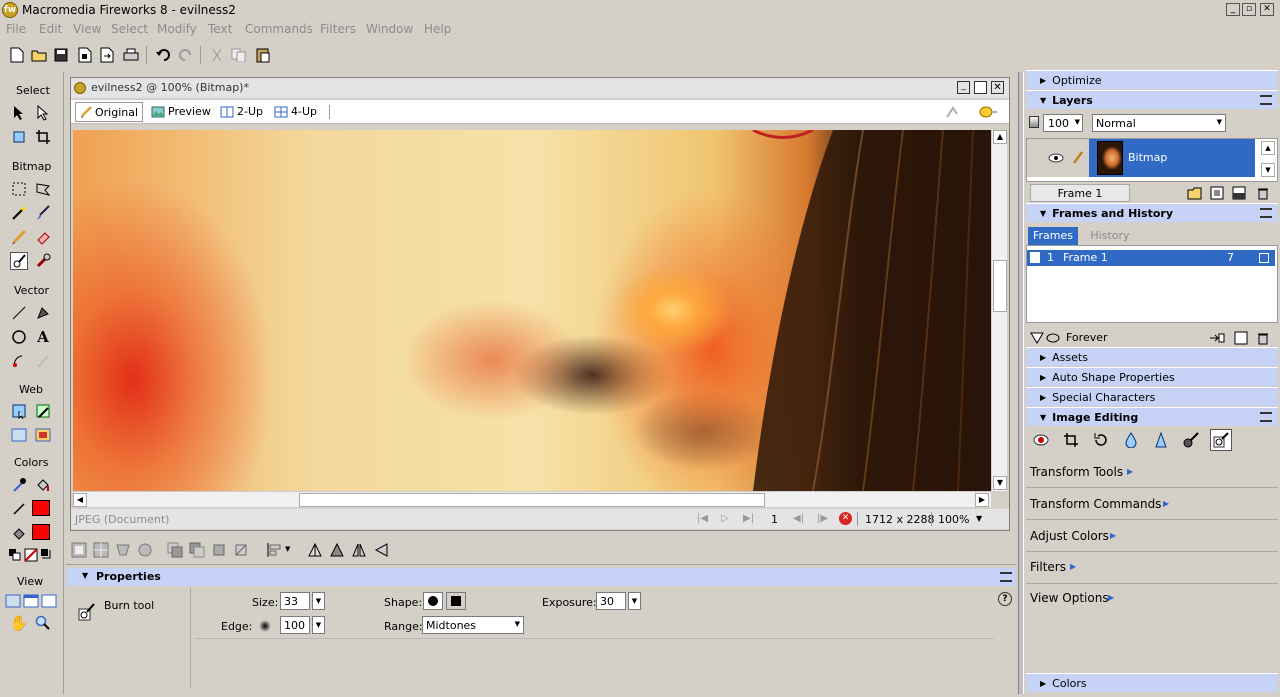 This screenshot has width=1280, height=697. I want to click on scroll-thumb-horizontal, so click(532, 500).